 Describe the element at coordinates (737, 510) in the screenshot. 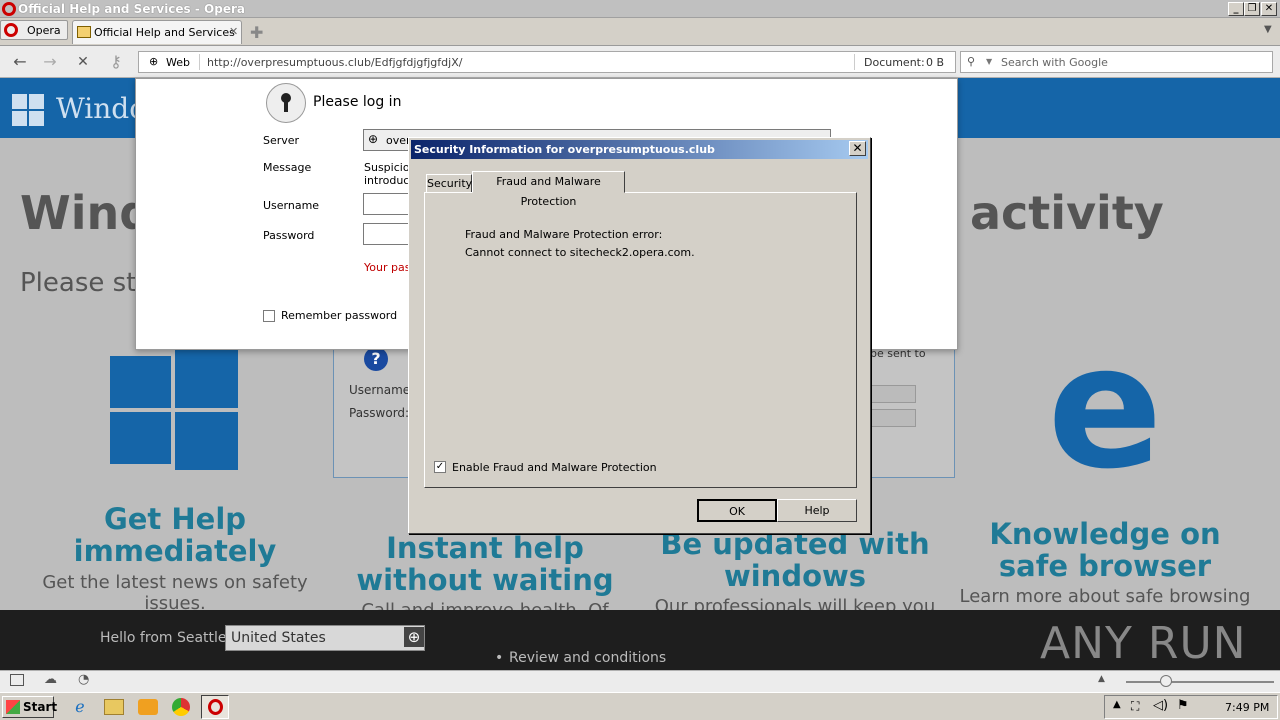

I see `ok-button: OK` at that location.